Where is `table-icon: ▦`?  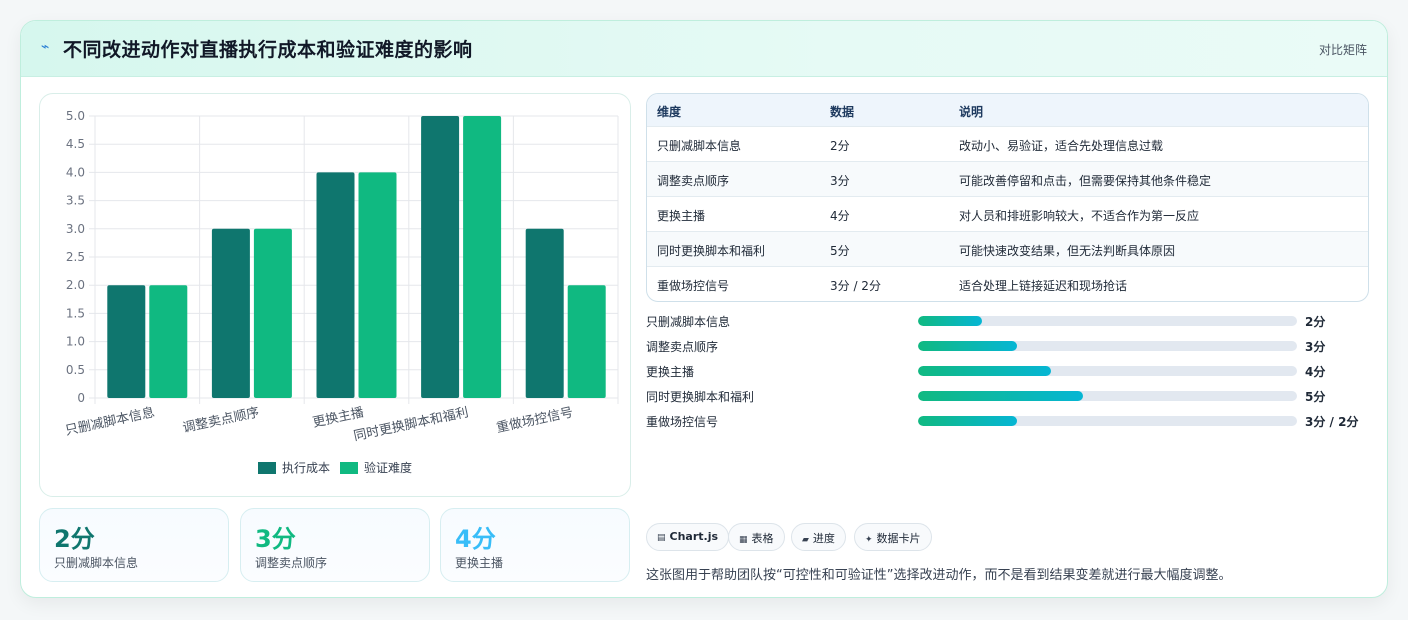
table-icon: ▦ is located at coordinates (743, 540).